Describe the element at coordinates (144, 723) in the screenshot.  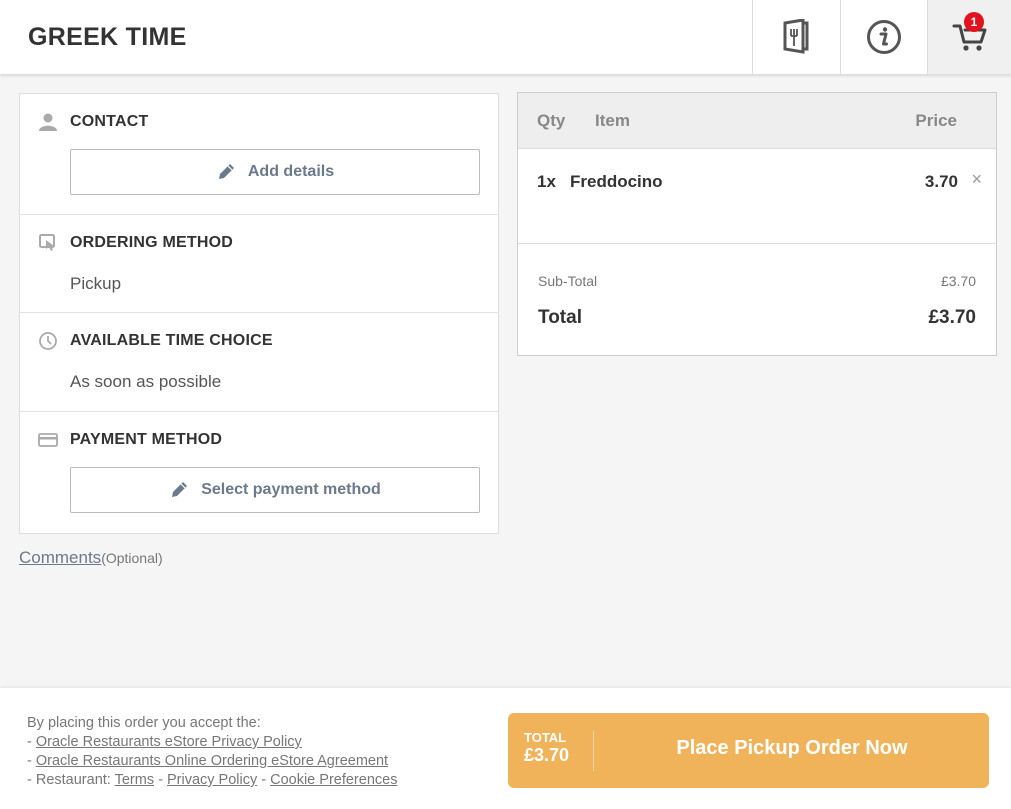
I see `legal-intro: By placing this order you accept the:` at that location.